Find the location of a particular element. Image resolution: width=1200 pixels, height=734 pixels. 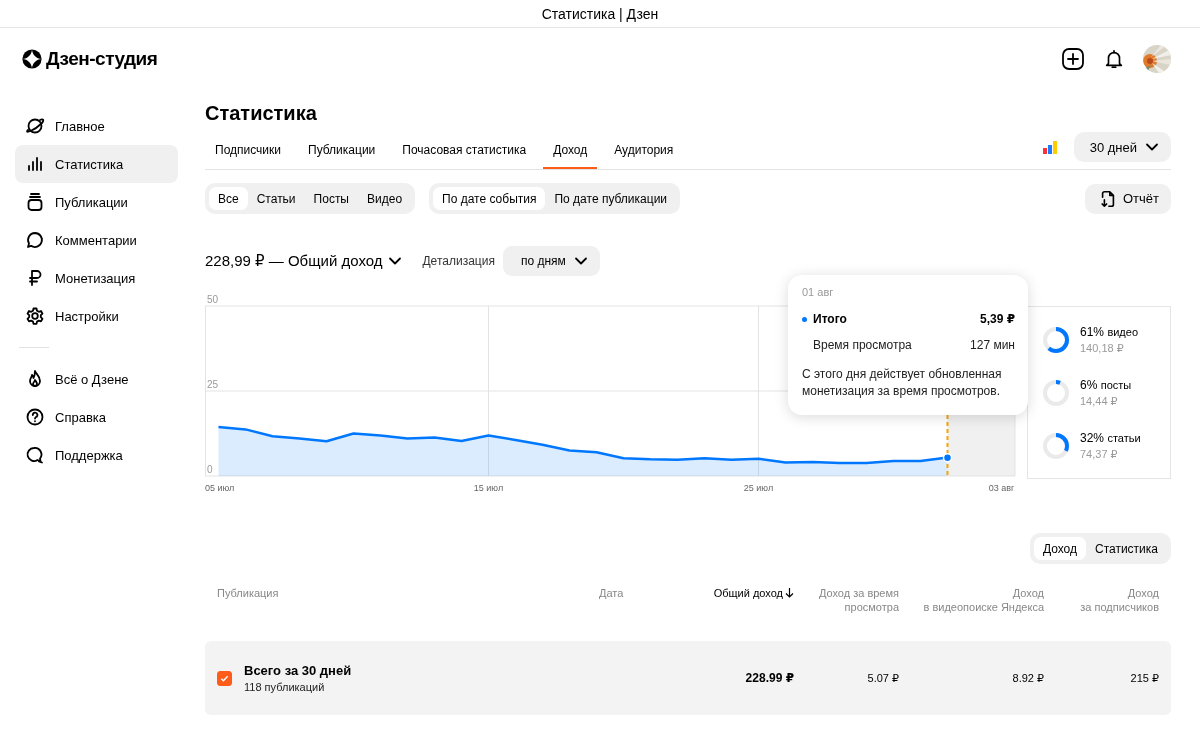

tab: Подписчики is located at coordinates (248, 151).